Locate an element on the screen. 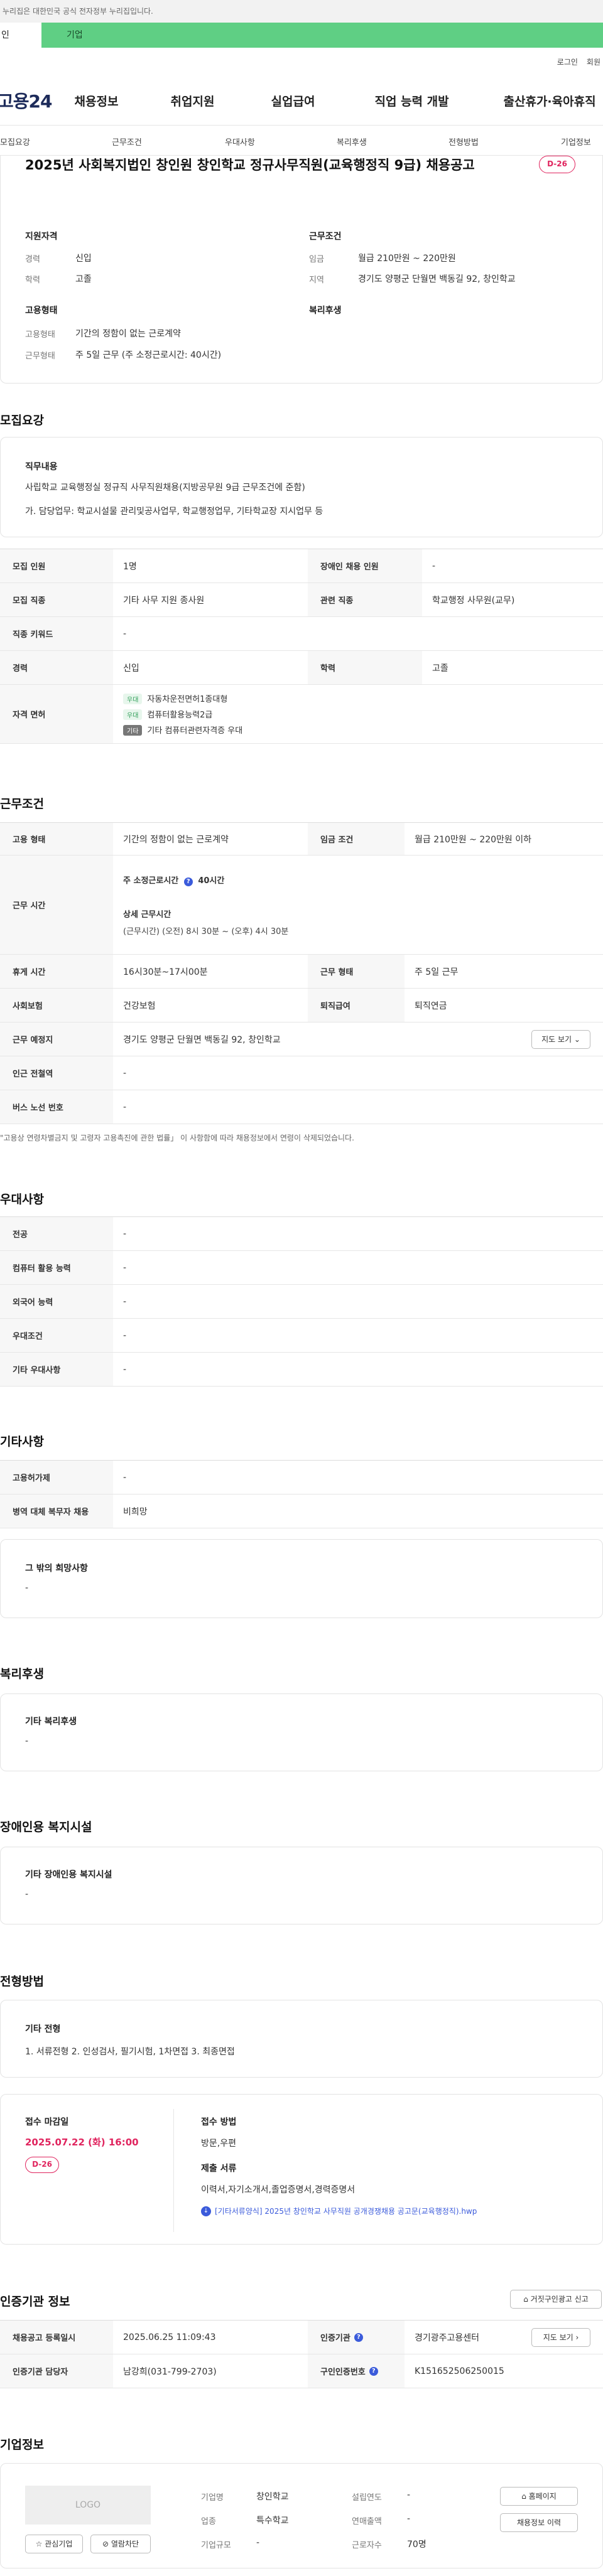 The height and width of the screenshot is (2576, 603). map-button: 지도 보기 ⌄ is located at coordinates (561, 1039).